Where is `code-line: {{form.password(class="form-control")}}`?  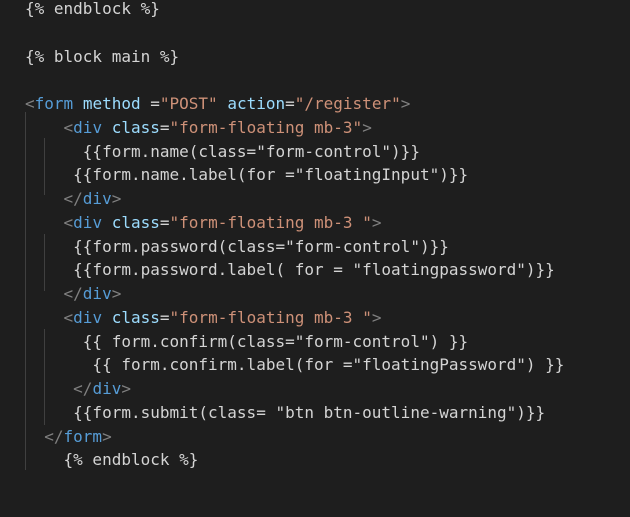 code-line: {{form.password(class="form-control")}} is located at coordinates (237, 247).